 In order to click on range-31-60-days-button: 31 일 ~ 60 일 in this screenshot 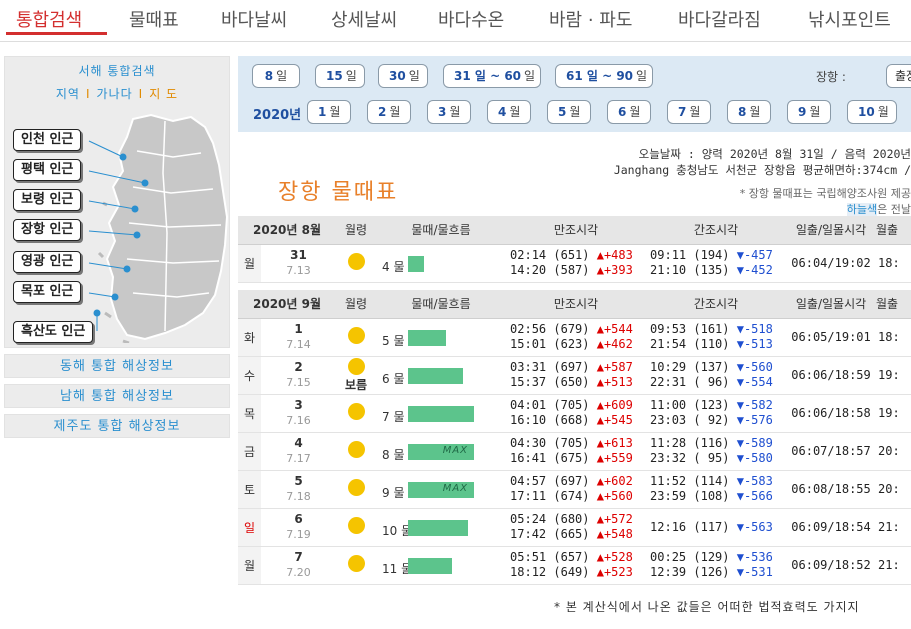, I will do `click(492, 76)`.